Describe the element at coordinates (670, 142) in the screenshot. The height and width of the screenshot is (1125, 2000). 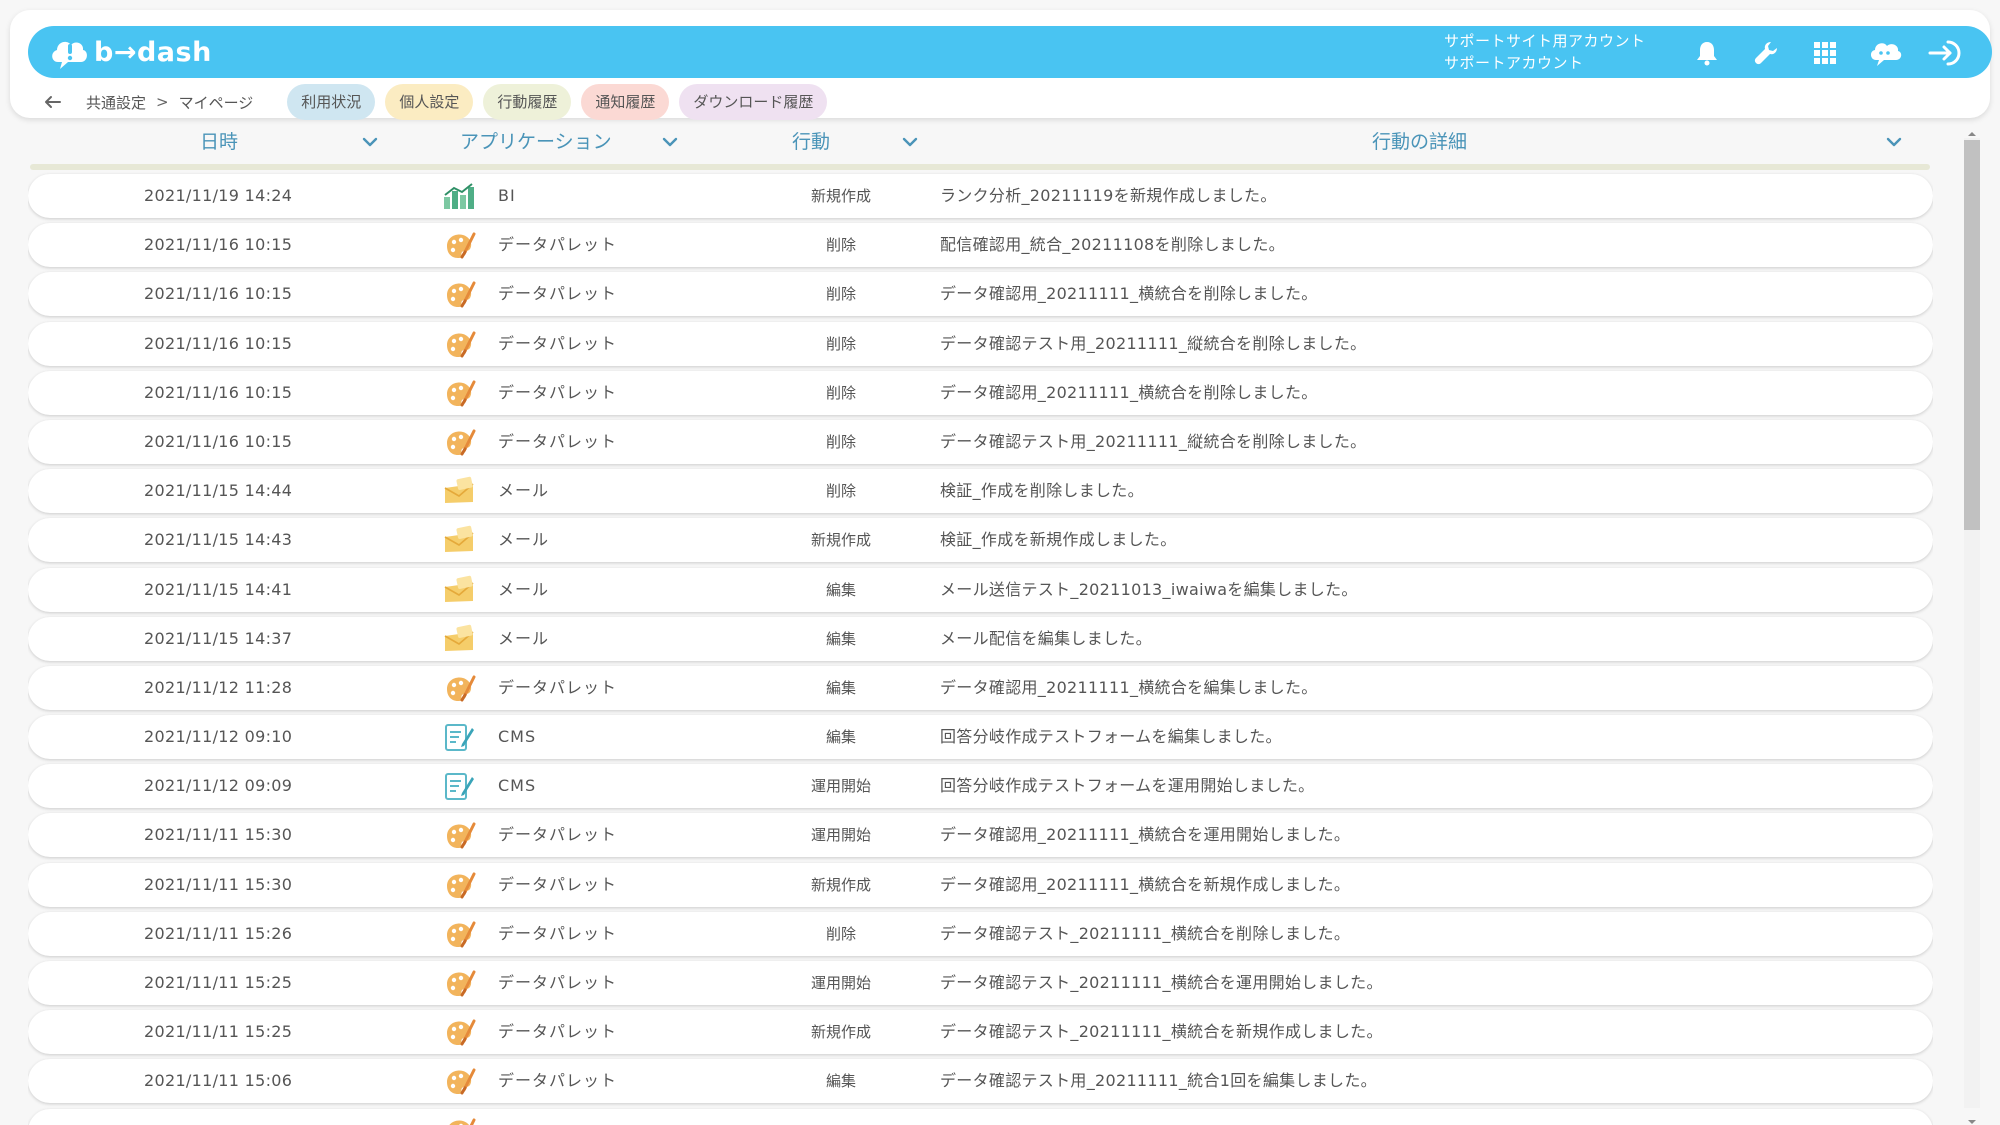
I see `sort-application-chevron-down-icon` at that location.